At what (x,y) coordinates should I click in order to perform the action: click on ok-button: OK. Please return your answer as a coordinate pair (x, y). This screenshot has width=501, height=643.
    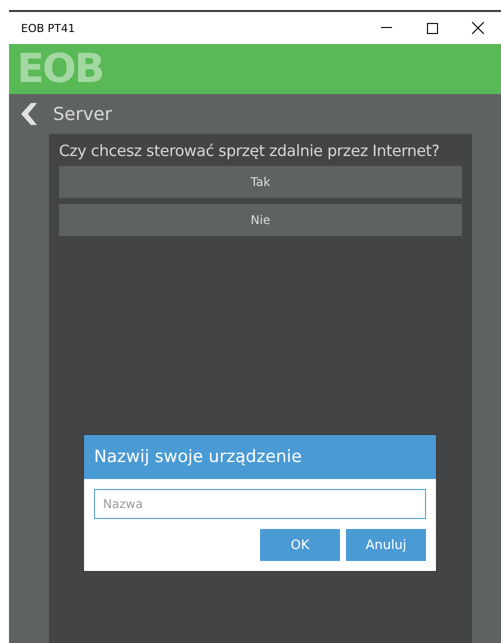
    Looking at the image, I should click on (300, 545).